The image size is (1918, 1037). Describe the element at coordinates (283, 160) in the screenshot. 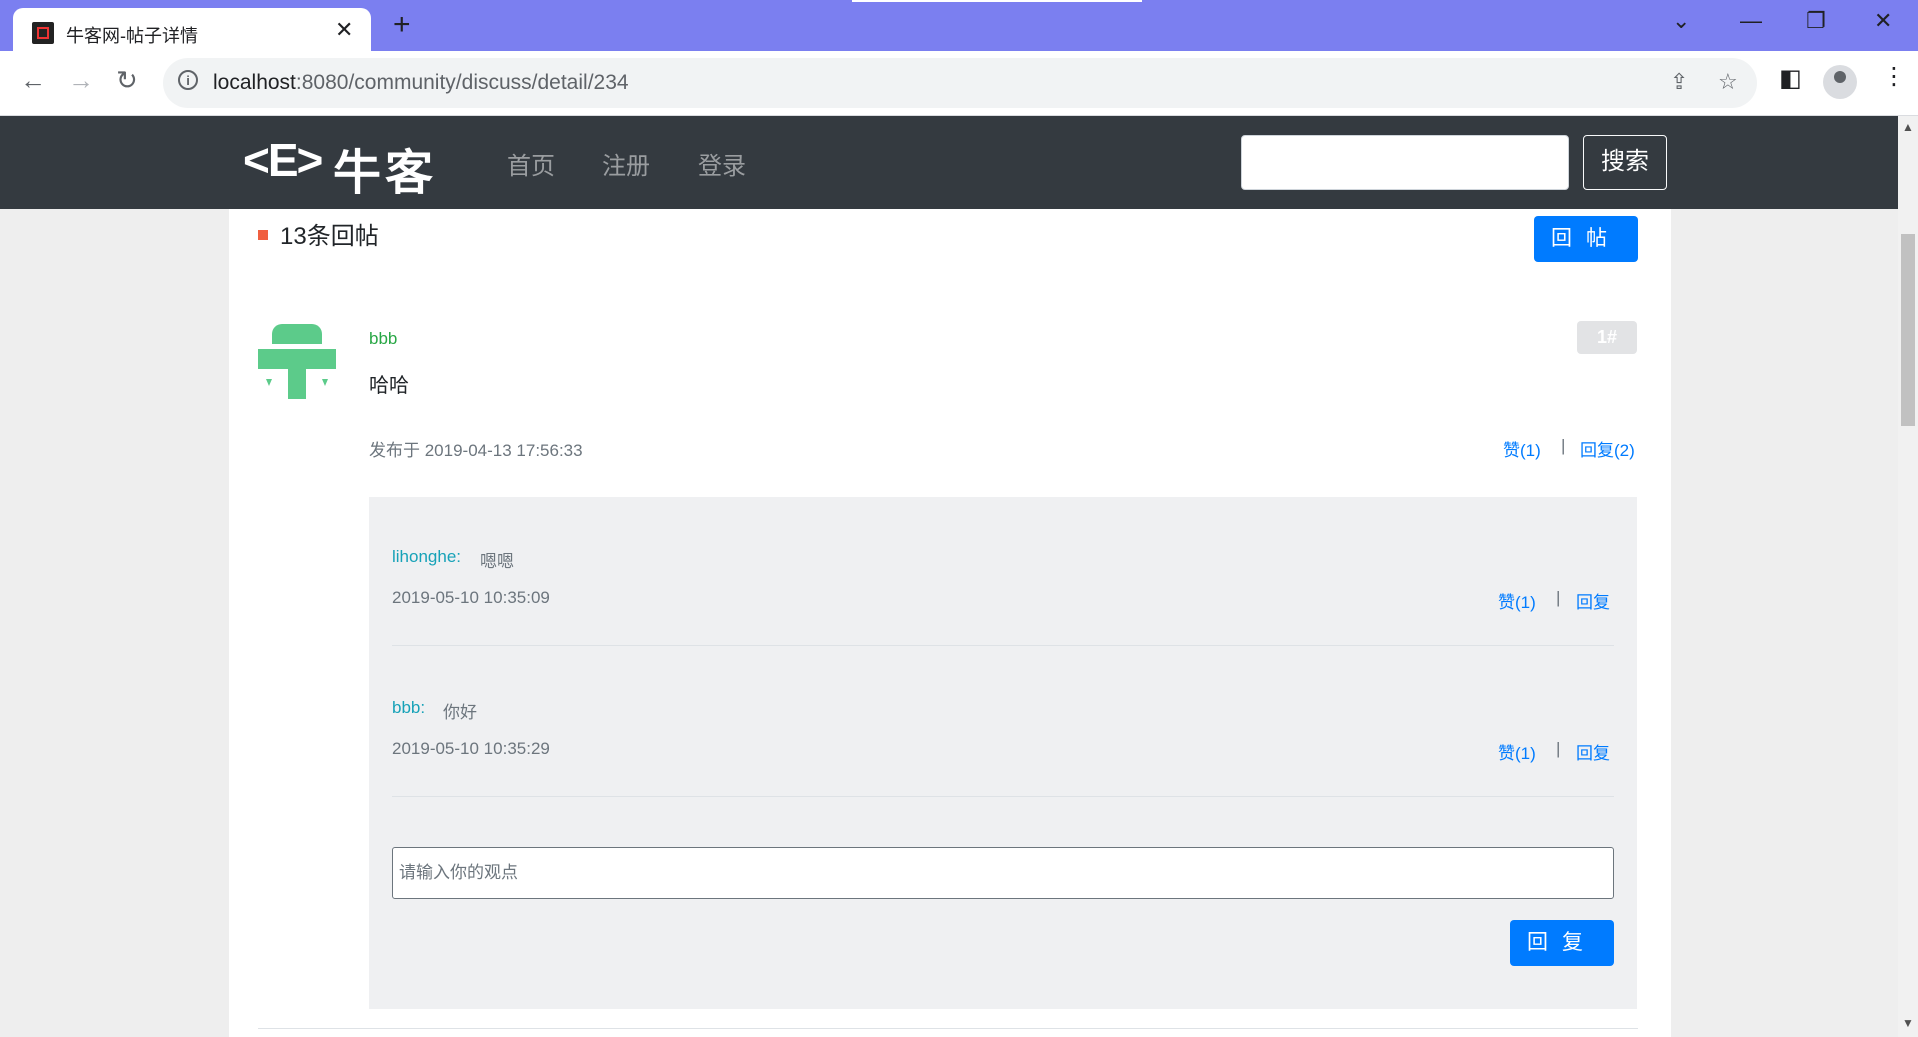

I see `logo-mark: <E>` at that location.